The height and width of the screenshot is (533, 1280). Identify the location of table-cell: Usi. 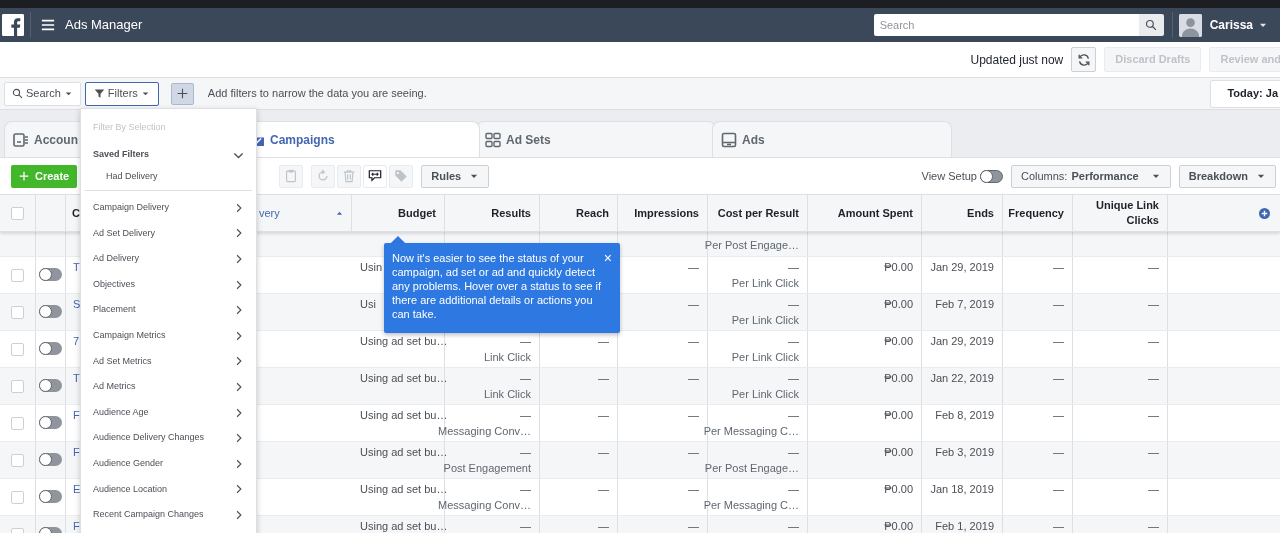
(368, 304).